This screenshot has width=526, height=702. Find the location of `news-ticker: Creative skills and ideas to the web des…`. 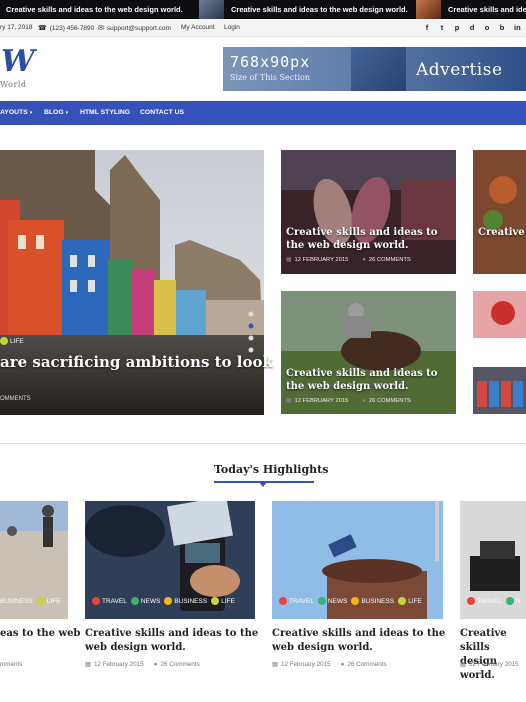

news-ticker: Creative skills and ideas to the web des… is located at coordinates (263, 9).